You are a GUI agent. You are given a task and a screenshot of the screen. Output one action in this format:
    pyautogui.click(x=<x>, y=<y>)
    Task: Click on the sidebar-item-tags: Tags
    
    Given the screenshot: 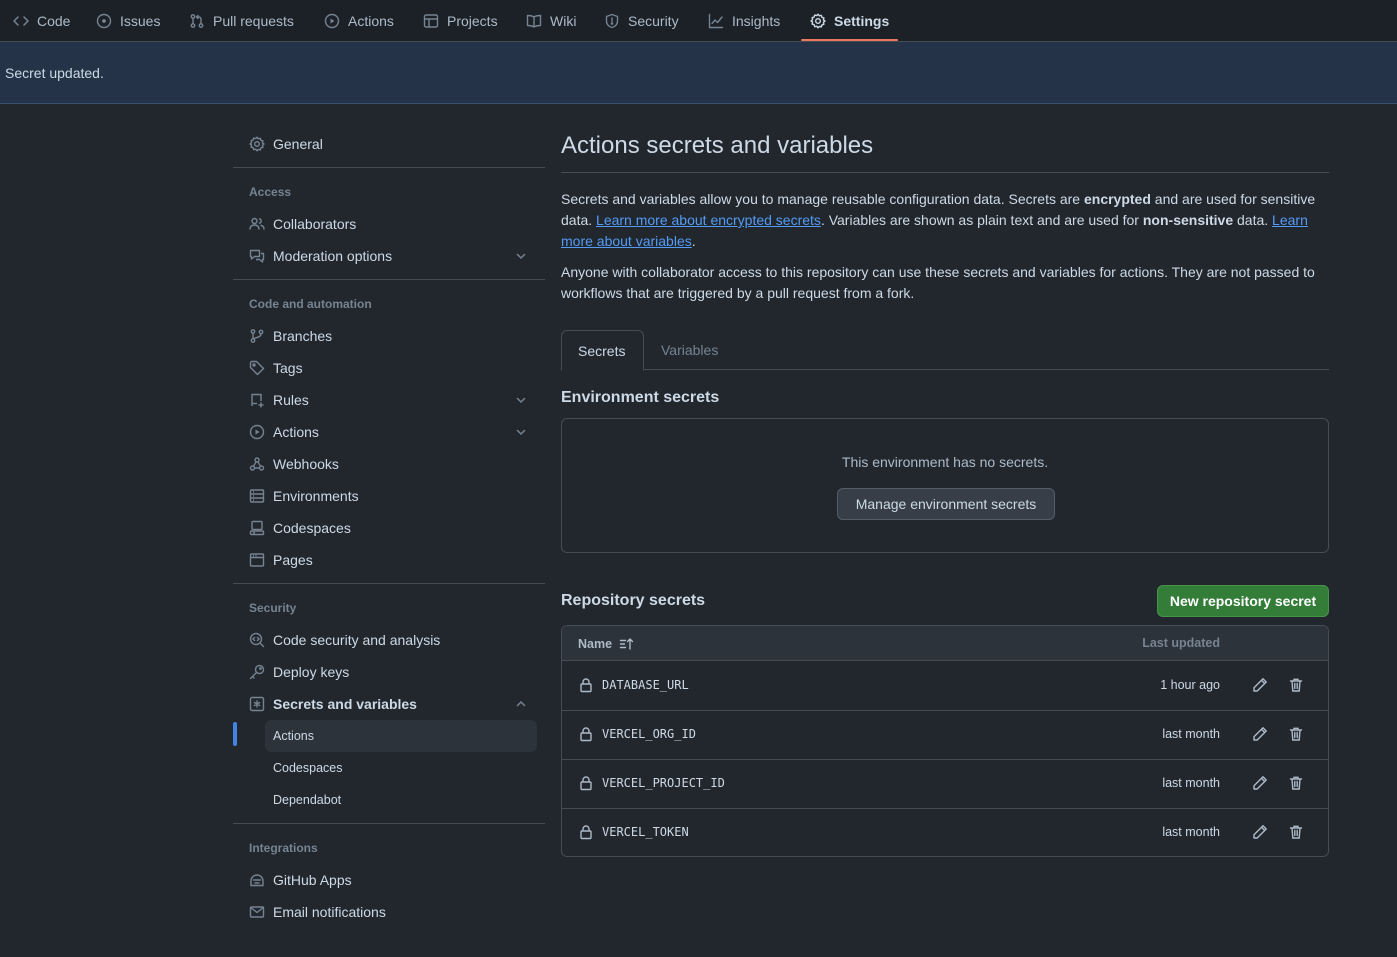 What is the action you would take?
    pyautogui.click(x=389, y=368)
    